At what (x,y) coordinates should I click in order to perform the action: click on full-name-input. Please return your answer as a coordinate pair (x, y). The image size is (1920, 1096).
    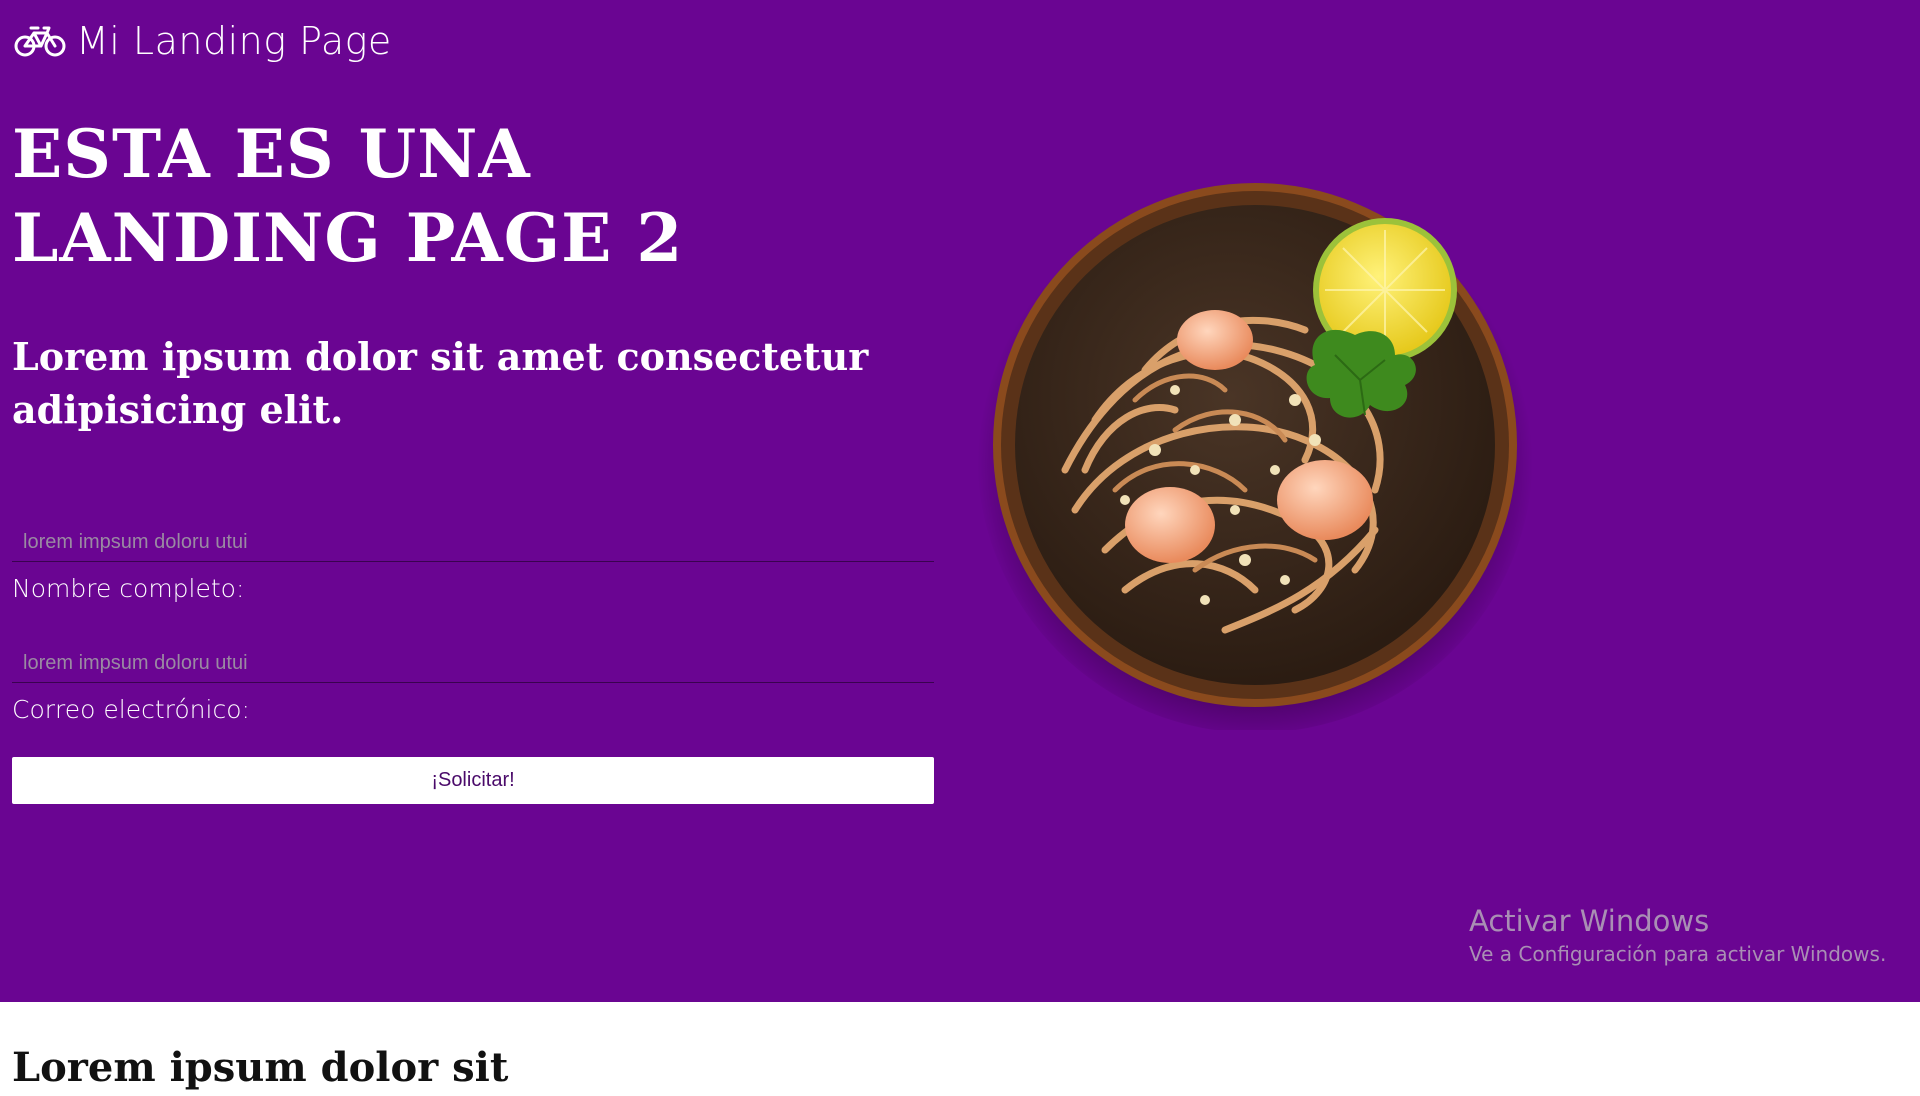
    Looking at the image, I should click on (473, 543).